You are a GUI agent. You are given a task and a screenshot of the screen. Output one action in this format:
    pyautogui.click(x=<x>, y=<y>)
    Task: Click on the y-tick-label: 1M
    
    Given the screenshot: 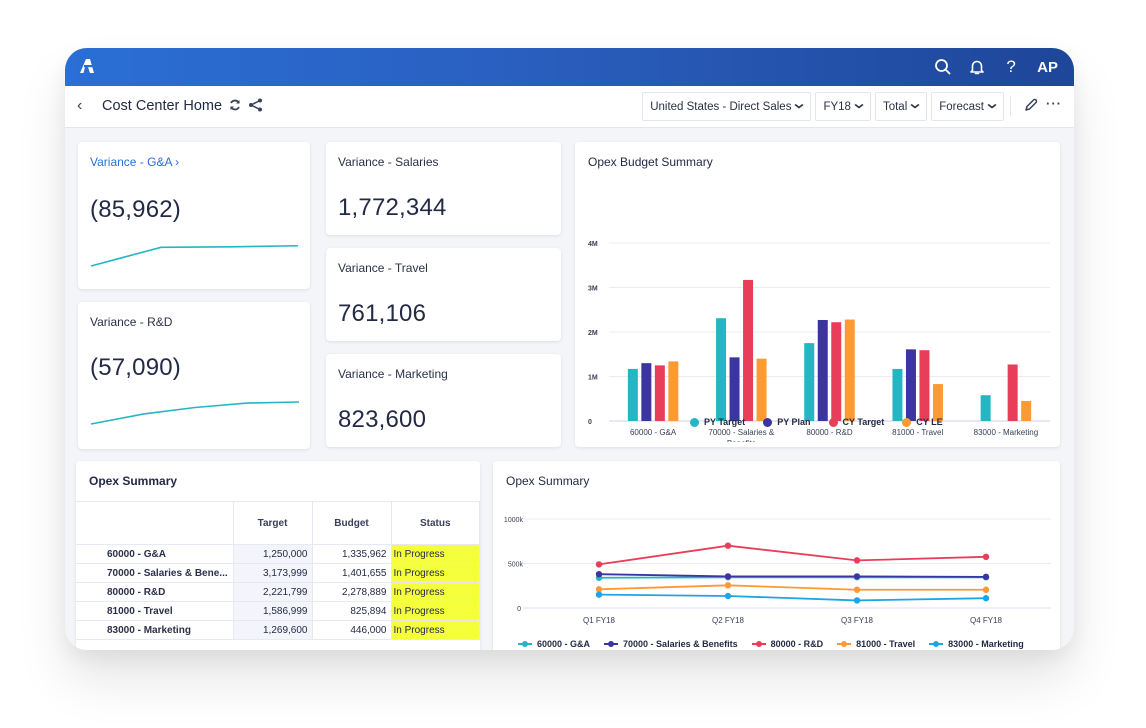 What is the action you would take?
    pyautogui.click(x=593, y=378)
    